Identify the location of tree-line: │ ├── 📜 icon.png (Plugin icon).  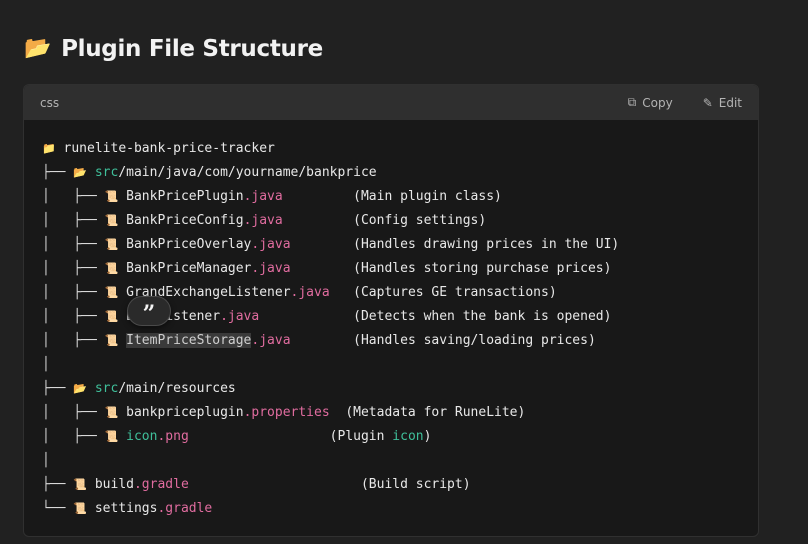
(400, 437).